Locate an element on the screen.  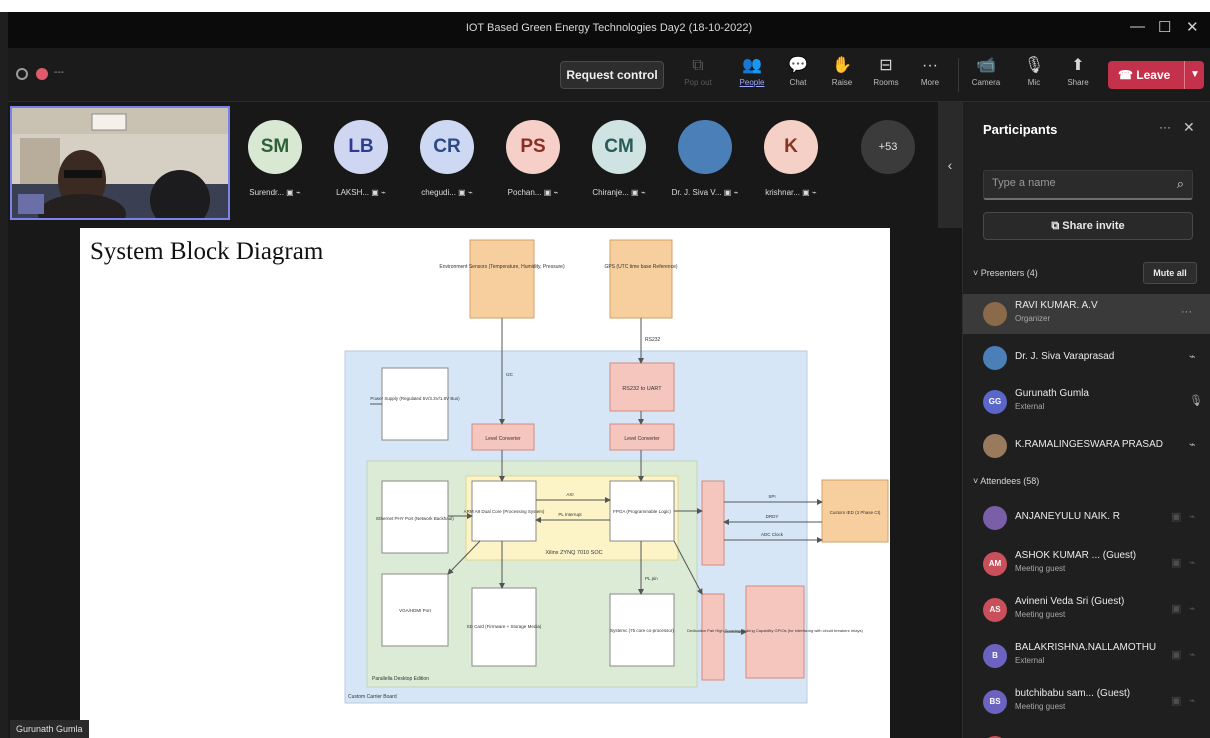
leave-button: ☎ Leave ▼ is located at coordinates (1156, 75).